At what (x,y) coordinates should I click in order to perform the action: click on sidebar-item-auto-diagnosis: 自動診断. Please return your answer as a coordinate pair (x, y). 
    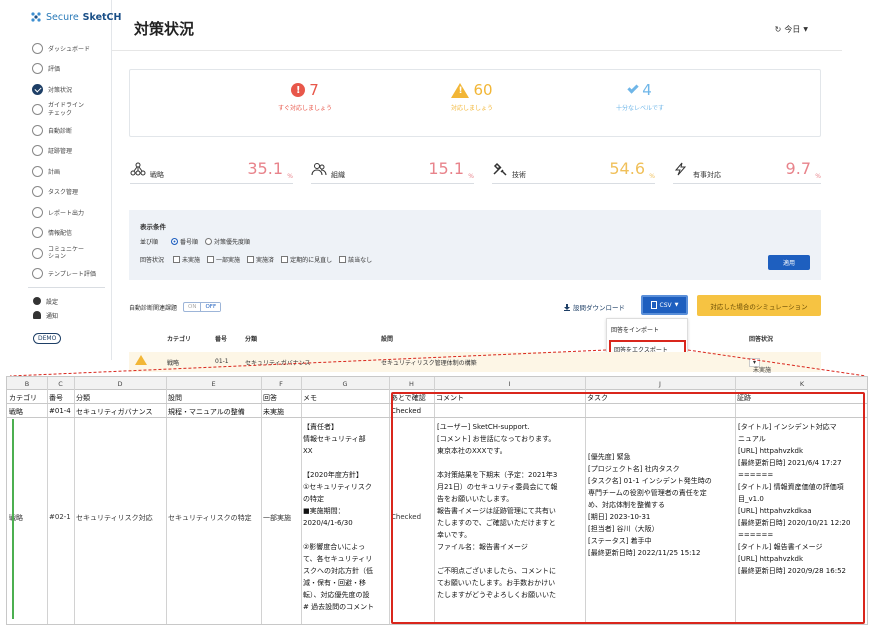
    Looking at the image, I should click on (71, 130).